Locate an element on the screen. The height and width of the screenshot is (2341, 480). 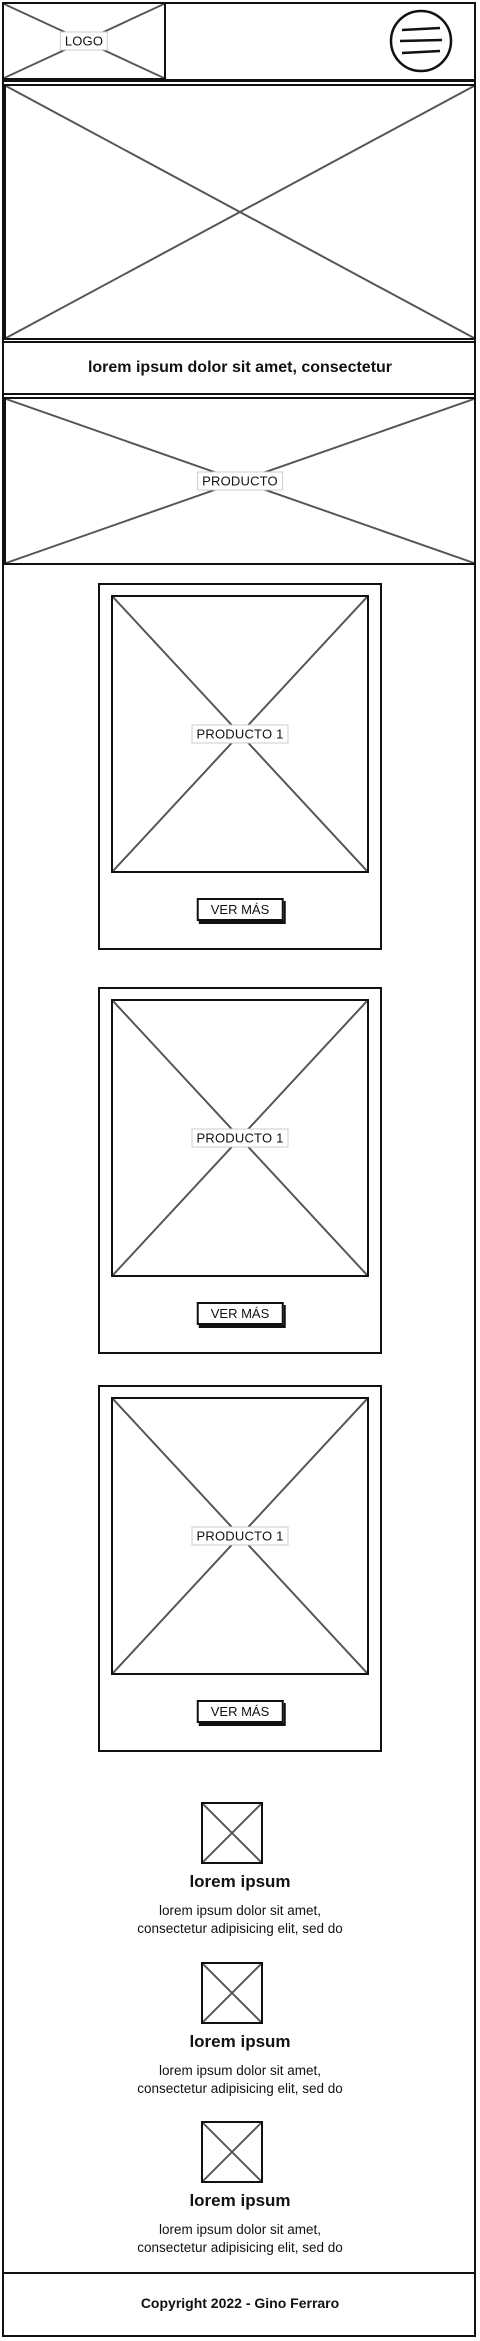
header-divider is located at coordinates (239, 80).